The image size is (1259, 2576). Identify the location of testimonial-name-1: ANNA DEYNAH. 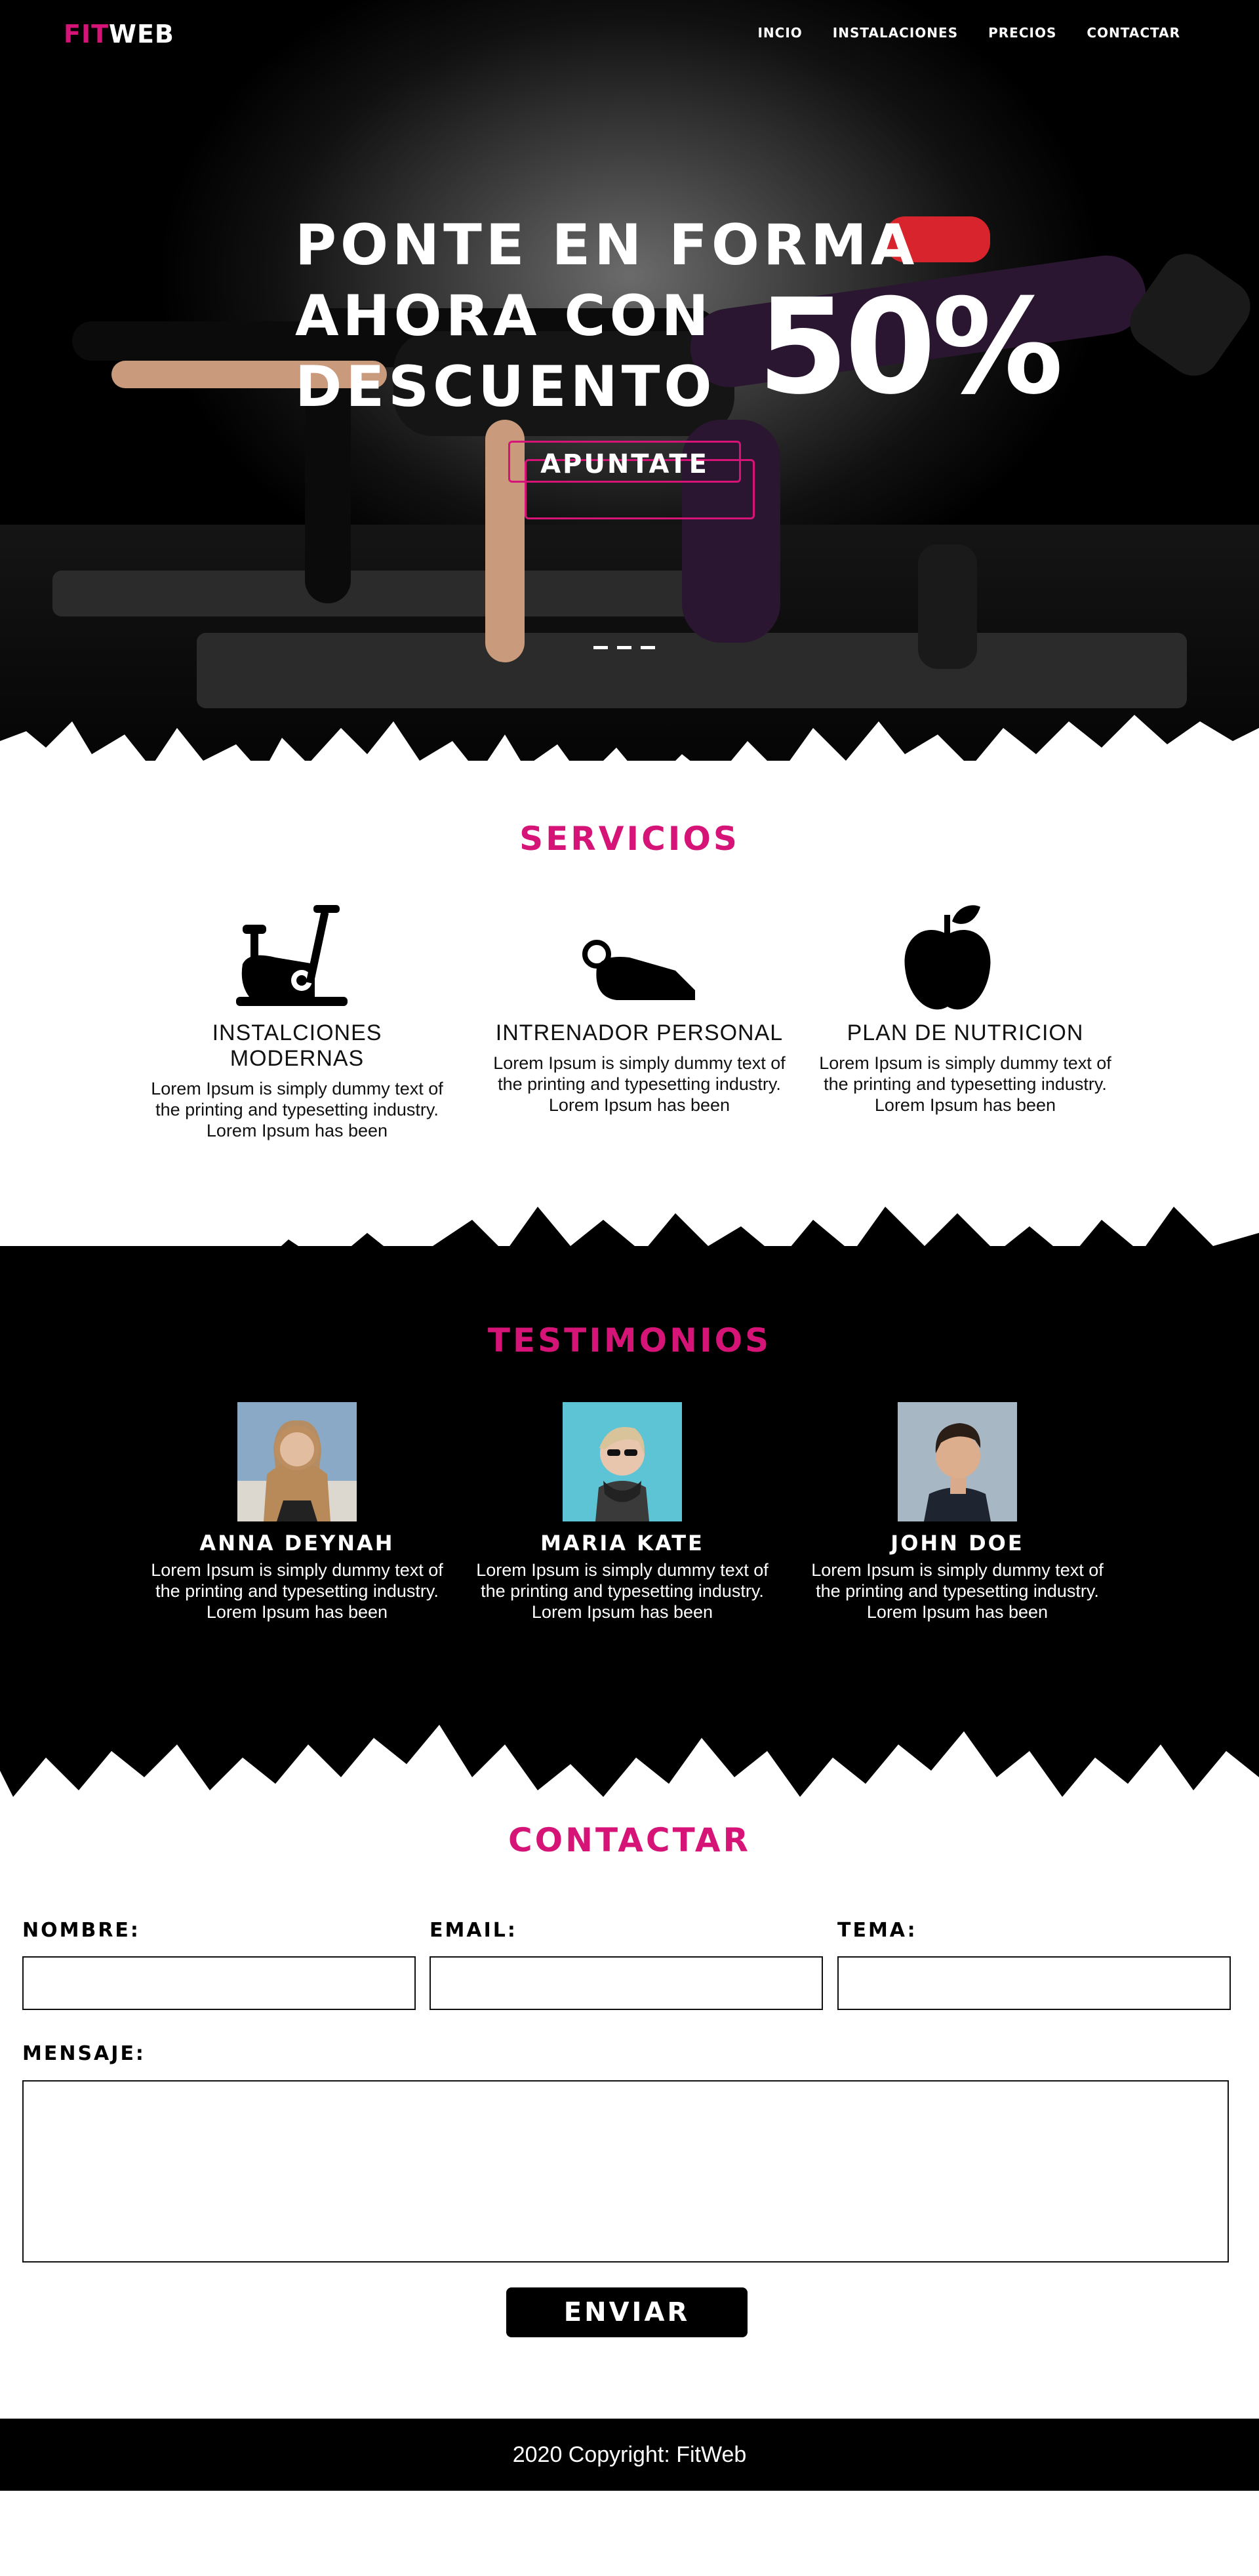
(297, 1543).